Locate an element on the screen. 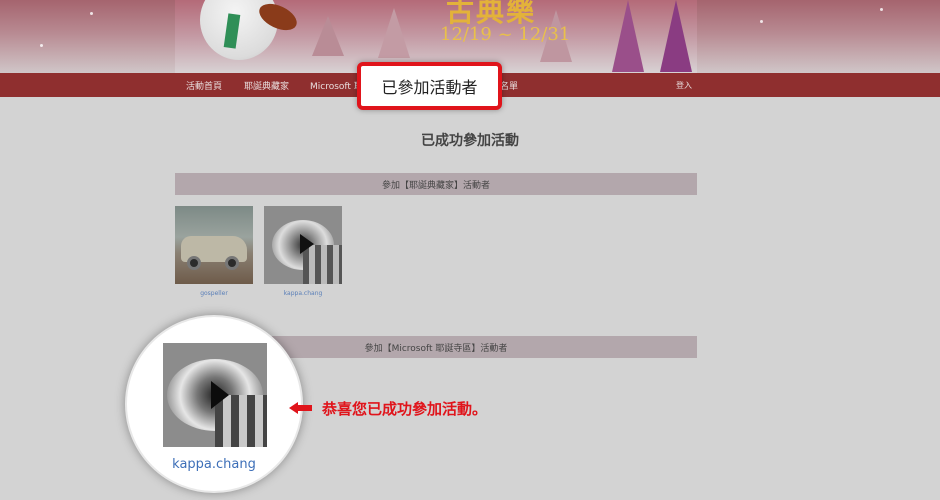 The image size is (940, 500). participant-thumbnail-kappa is located at coordinates (303, 245).